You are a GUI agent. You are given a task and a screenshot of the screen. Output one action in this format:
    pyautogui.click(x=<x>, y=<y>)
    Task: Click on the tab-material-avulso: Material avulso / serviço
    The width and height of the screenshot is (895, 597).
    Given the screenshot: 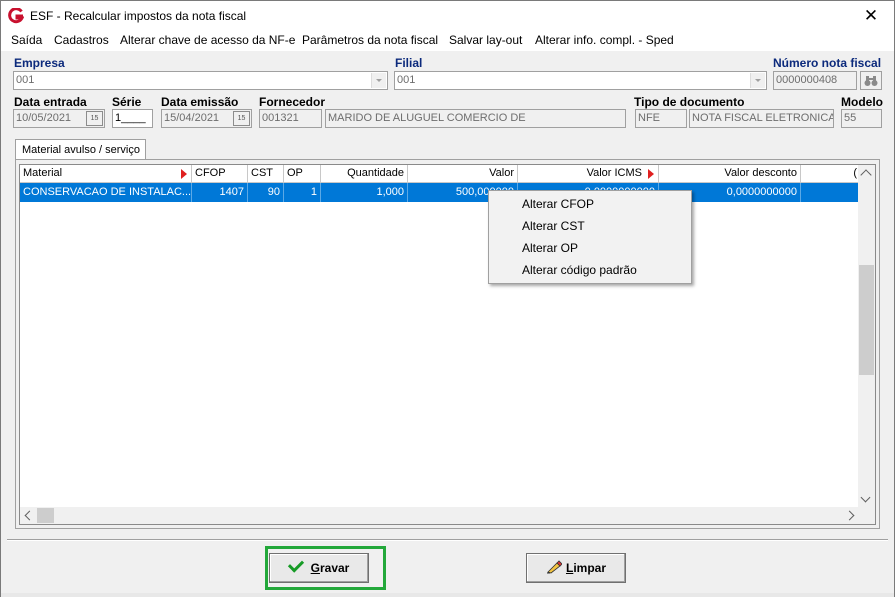 What is the action you would take?
    pyautogui.click(x=80, y=149)
    